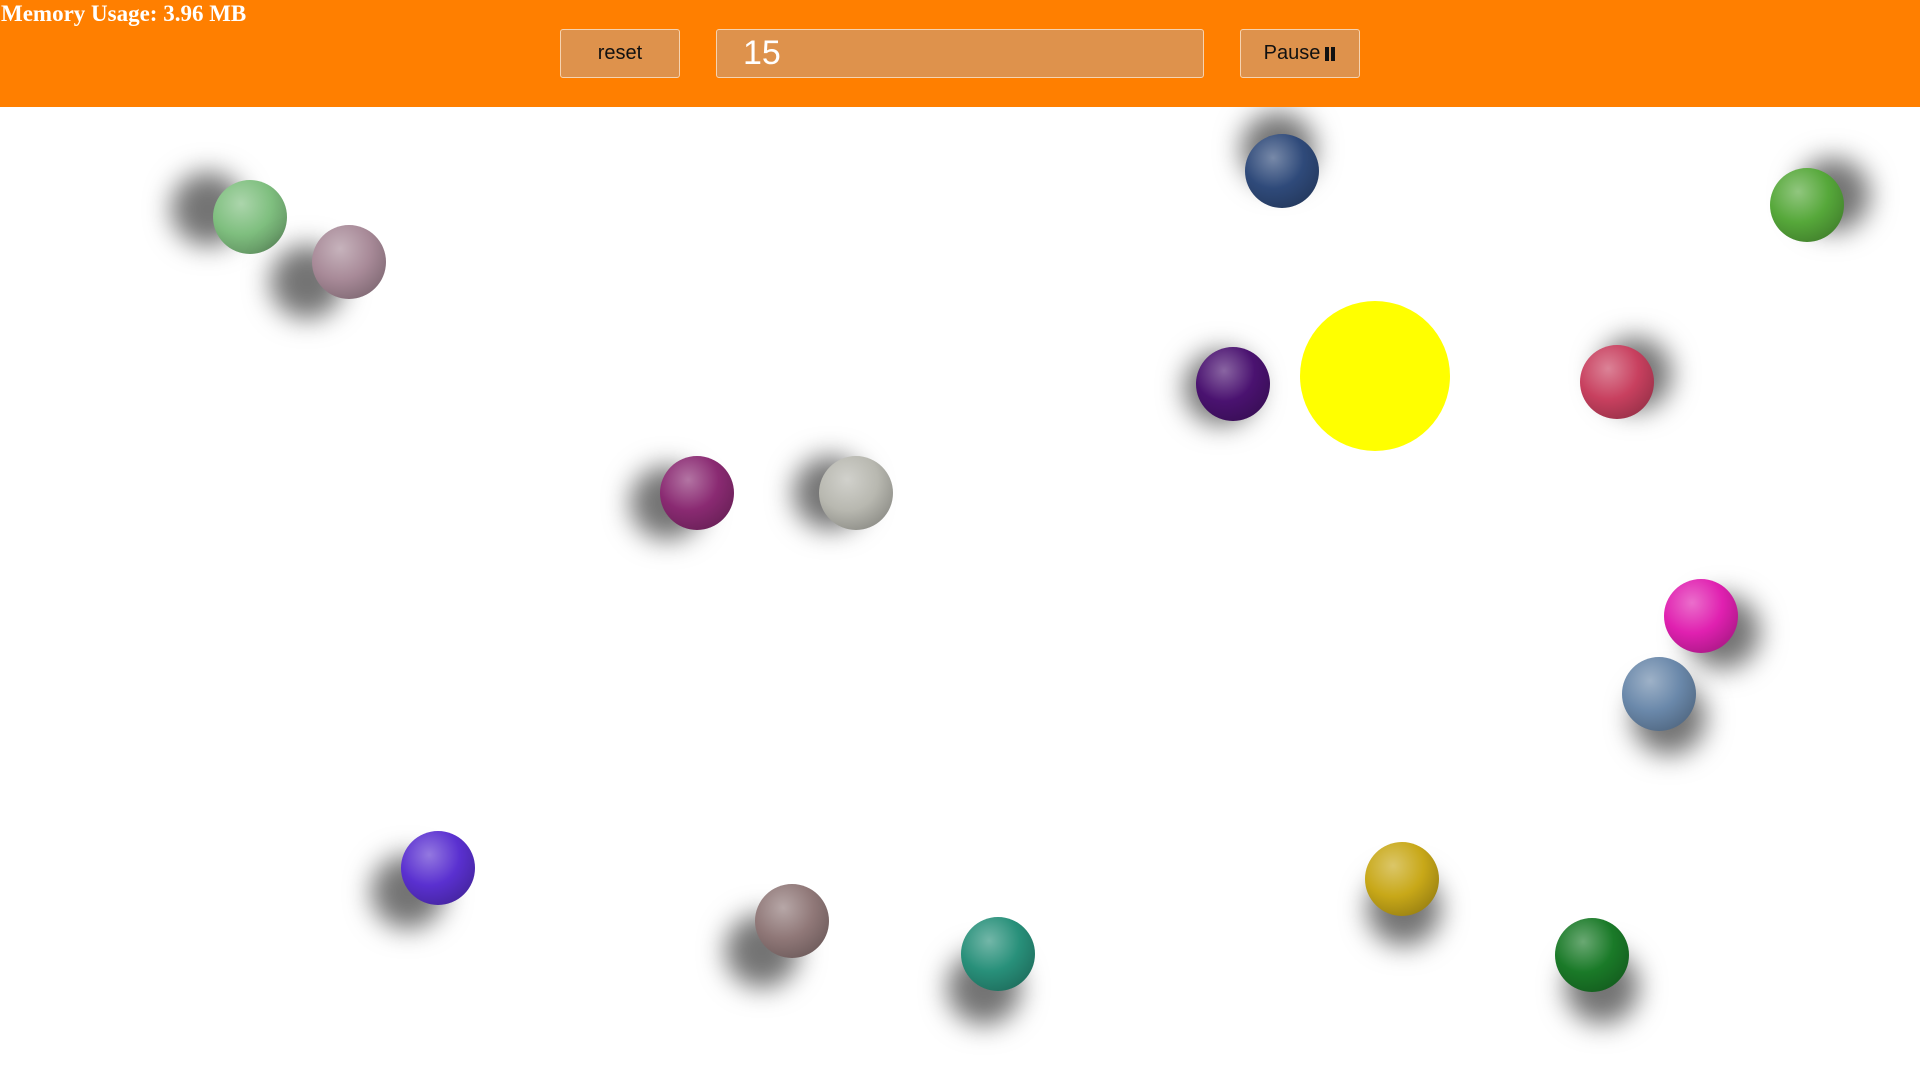 The width and height of the screenshot is (1920, 1080). I want to click on reset-button: reset, so click(620, 53).